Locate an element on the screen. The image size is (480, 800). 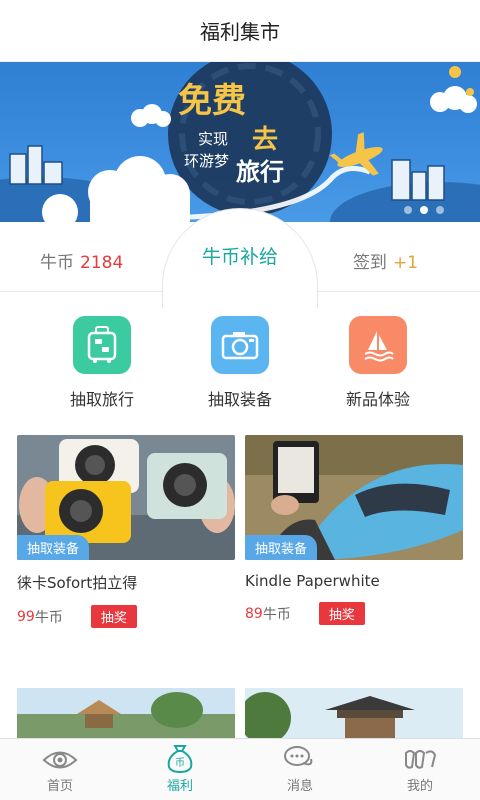
top-bar: 福利集市 is located at coordinates (240, 31).